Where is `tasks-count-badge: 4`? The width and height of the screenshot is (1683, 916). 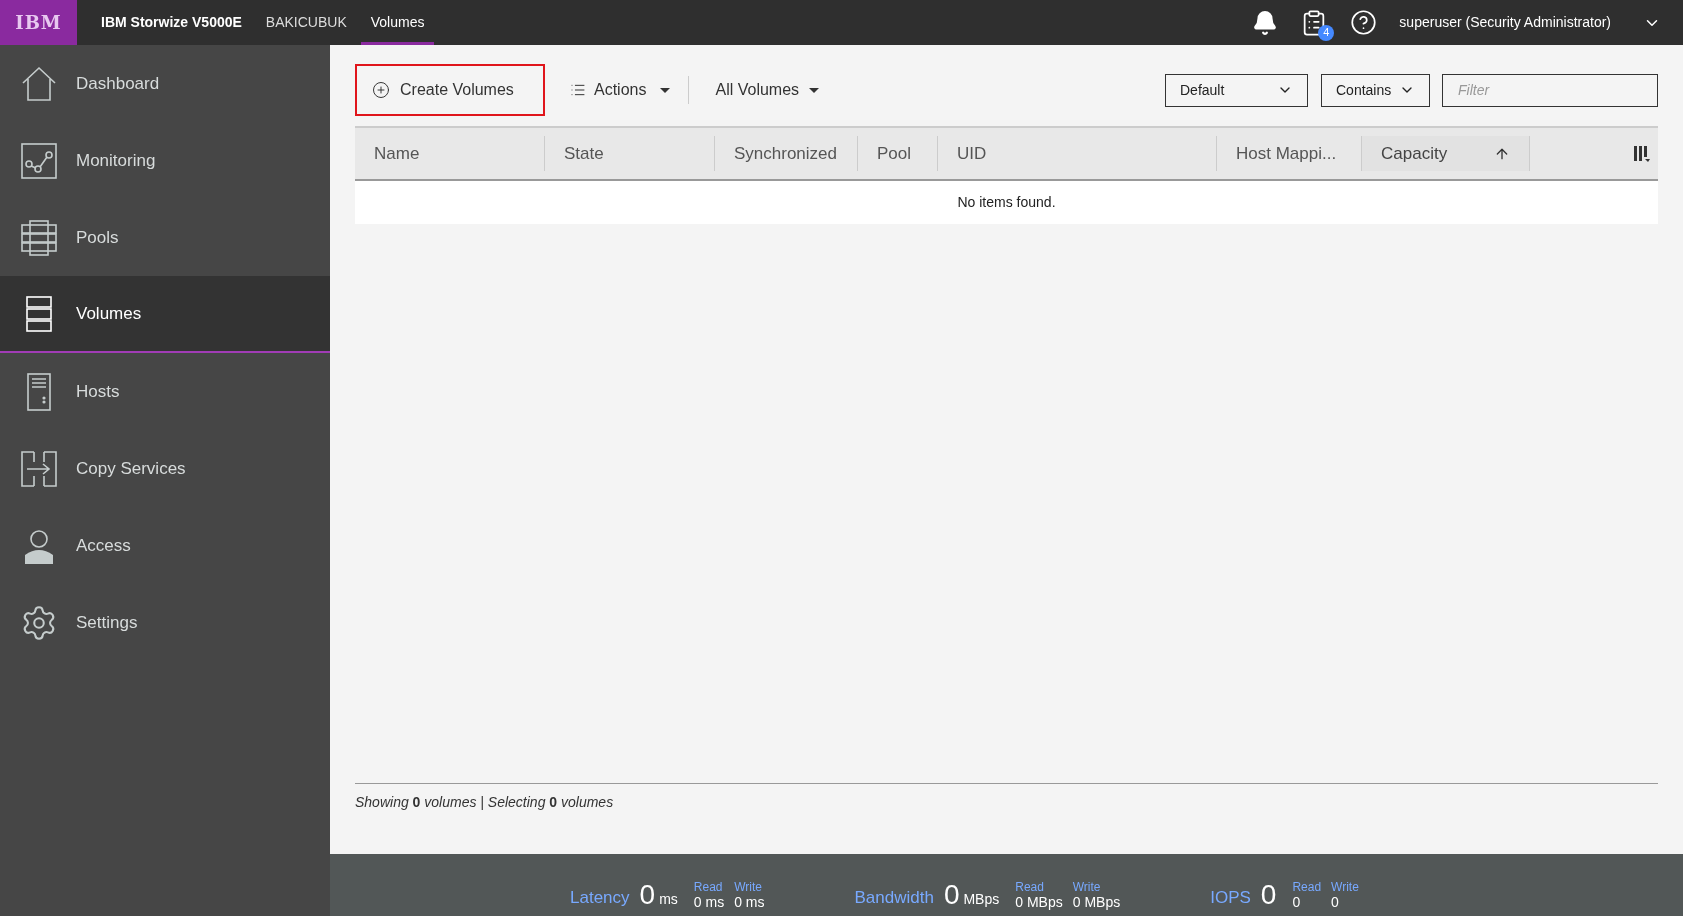 tasks-count-badge: 4 is located at coordinates (1326, 32).